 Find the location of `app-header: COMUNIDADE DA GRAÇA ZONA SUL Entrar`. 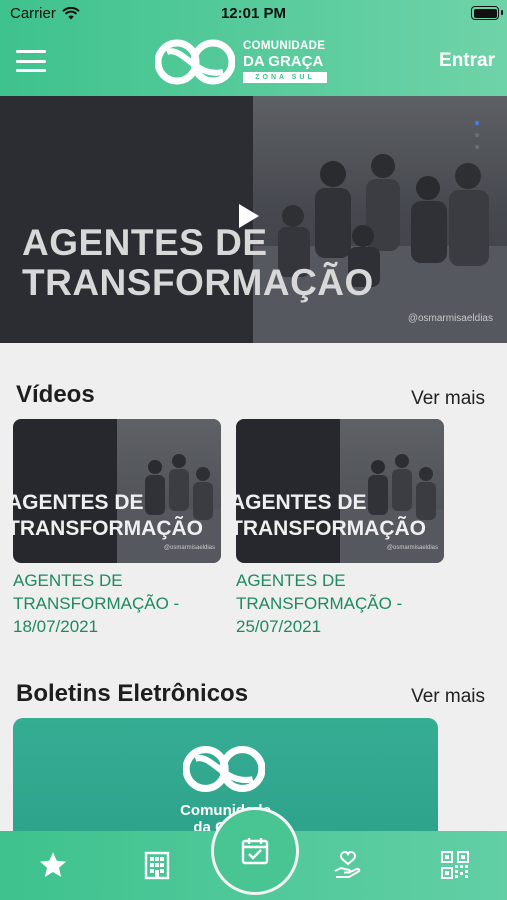

app-header: COMUNIDADE DA GRAÇA ZONA SUL Entrar is located at coordinates (253, 61).